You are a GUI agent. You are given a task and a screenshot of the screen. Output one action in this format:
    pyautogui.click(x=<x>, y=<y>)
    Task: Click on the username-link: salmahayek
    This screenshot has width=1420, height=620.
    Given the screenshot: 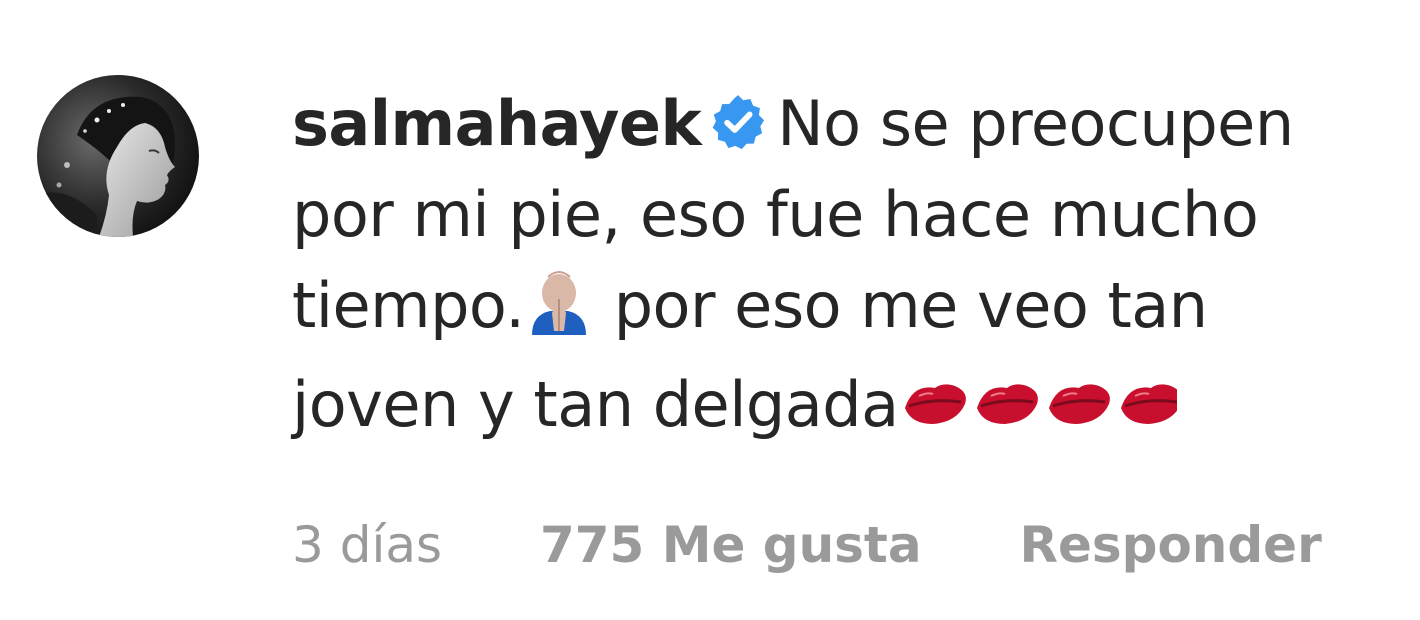 What is the action you would take?
    pyautogui.click(x=497, y=123)
    